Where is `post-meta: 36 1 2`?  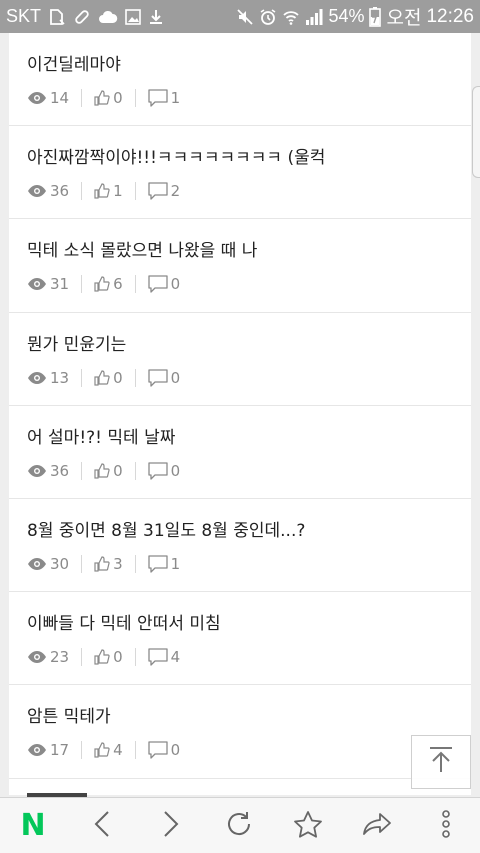 post-meta: 36 1 2 is located at coordinates (240, 191).